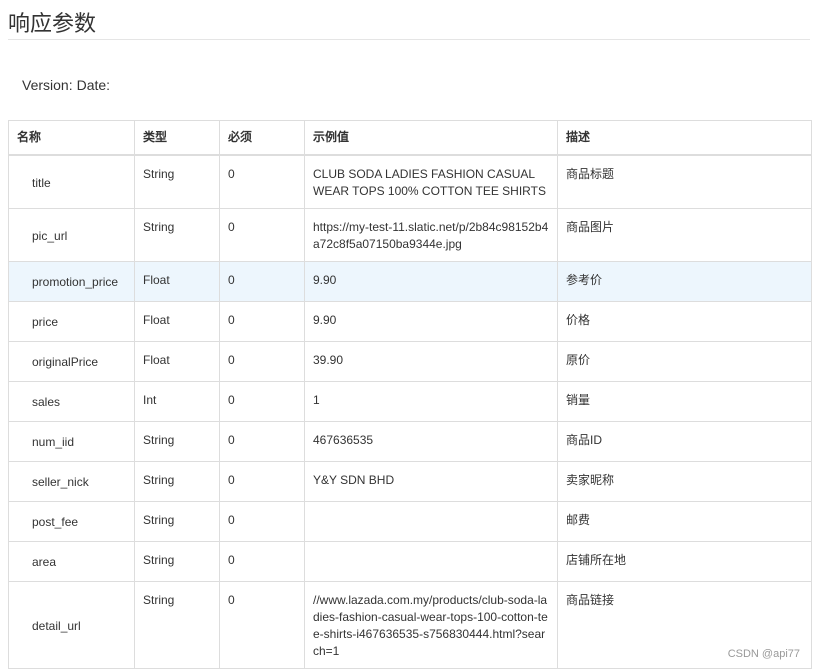 Image resolution: width=815 pixels, height=669 pixels. I want to click on header-name: 名称, so click(71, 138).